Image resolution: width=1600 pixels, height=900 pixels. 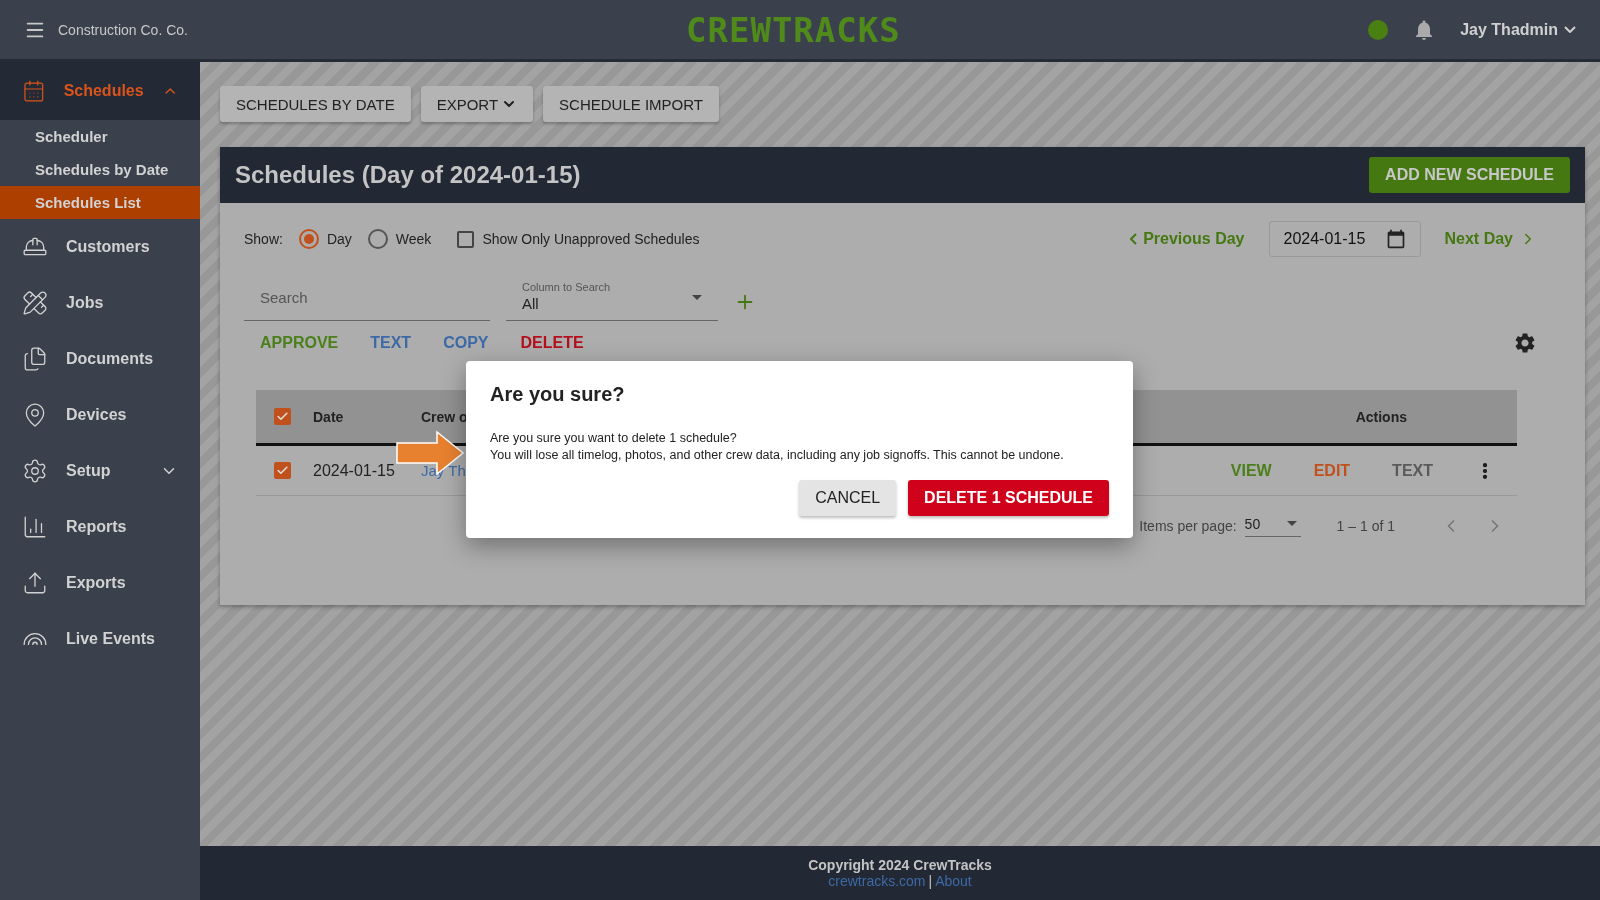 I want to click on search-field: Search, so click(x=367, y=298).